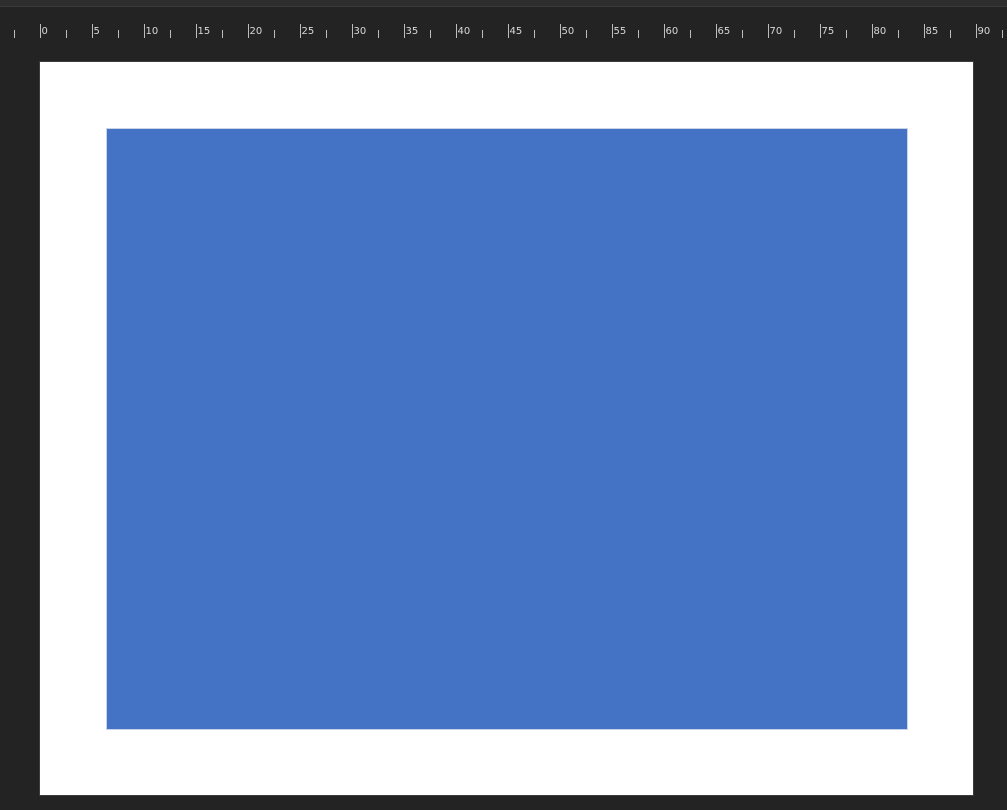  What do you see at coordinates (308, 31) in the screenshot?
I see `ruler-label: 25` at bounding box center [308, 31].